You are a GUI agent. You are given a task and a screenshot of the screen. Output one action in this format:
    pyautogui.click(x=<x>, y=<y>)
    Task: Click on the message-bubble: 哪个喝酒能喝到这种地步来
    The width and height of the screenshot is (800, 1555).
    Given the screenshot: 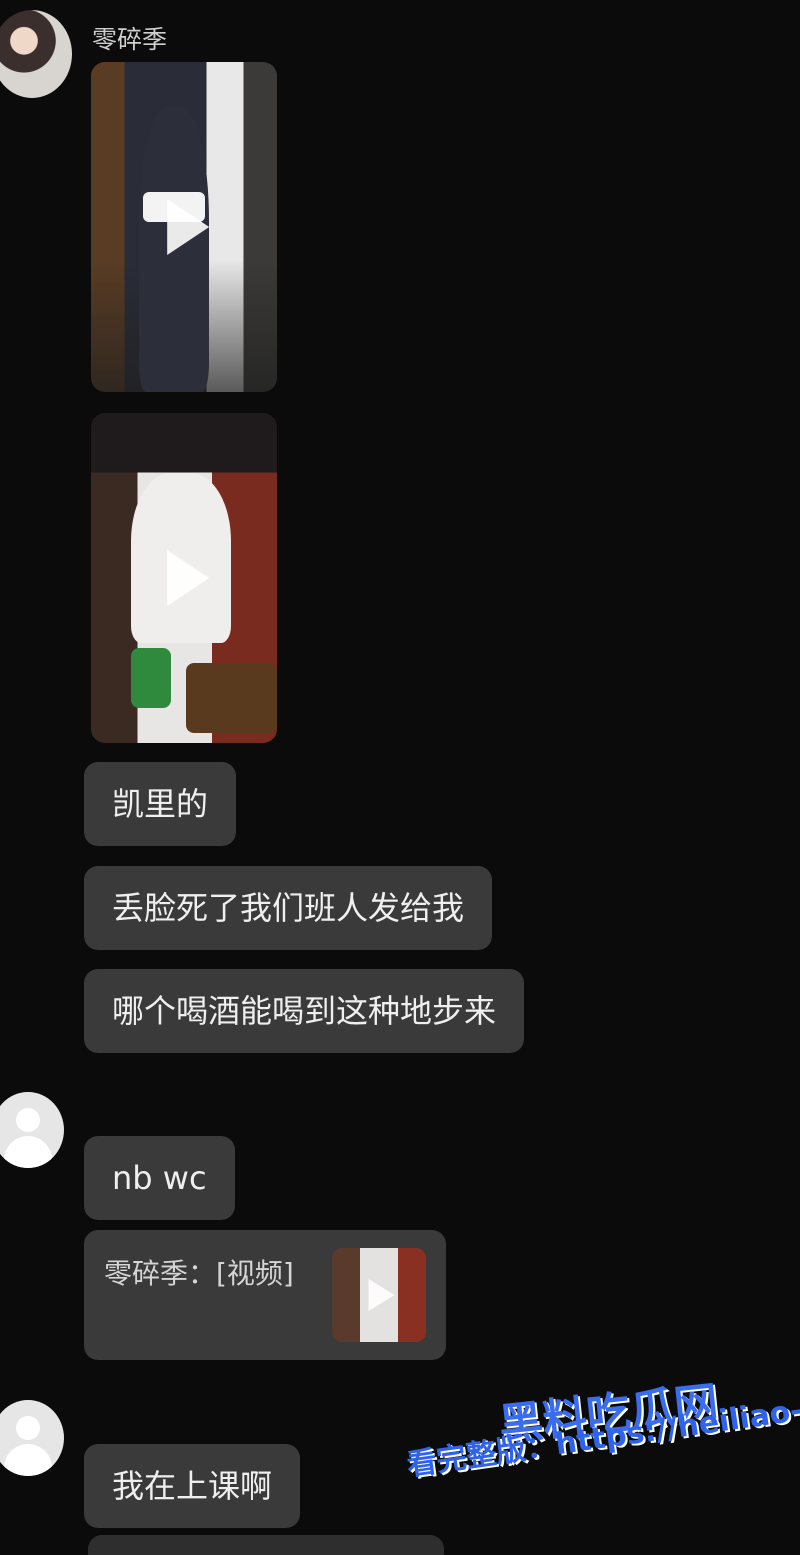 What is the action you would take?
    pyautogui.click(x=304, y=1011)
    